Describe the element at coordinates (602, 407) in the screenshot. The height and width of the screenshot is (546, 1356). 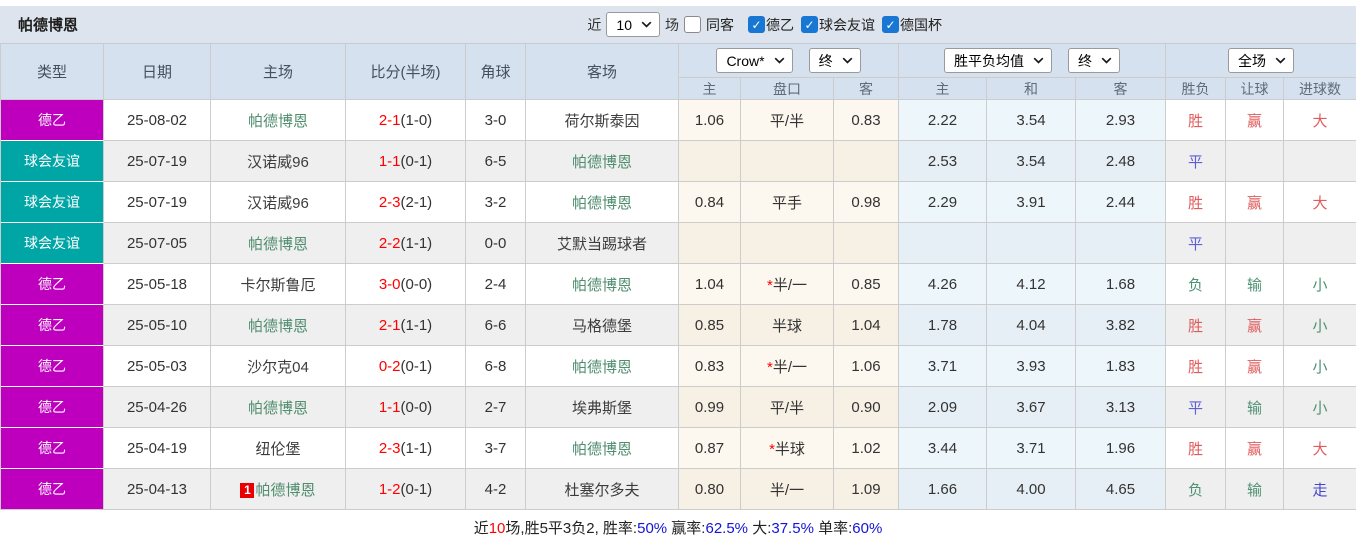
I see `away-team-cell: 埃弗斯堡` at that location.